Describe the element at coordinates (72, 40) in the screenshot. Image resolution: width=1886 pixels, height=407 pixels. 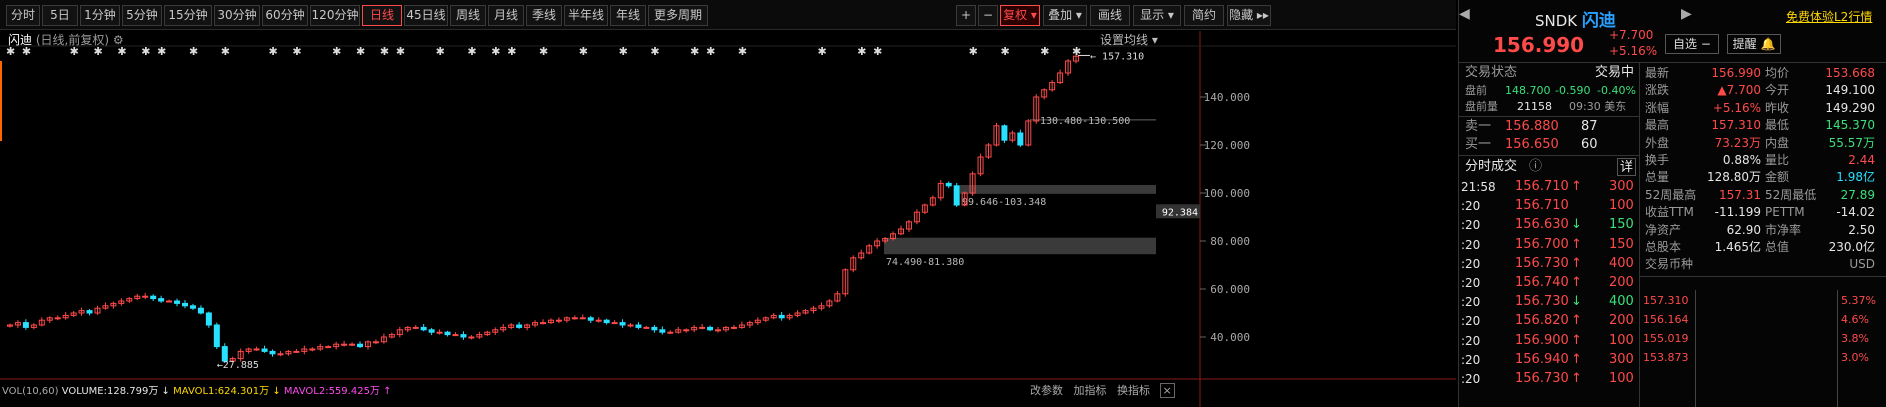
I see `chart-mode: (日线,前复权)` at that location.